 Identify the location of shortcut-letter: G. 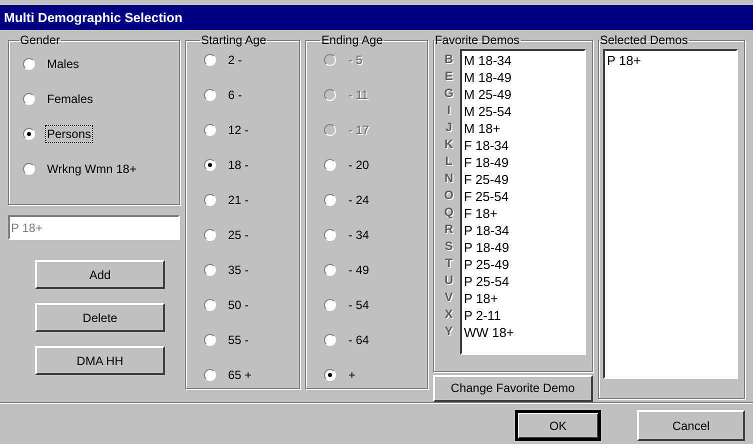
(448, 93).